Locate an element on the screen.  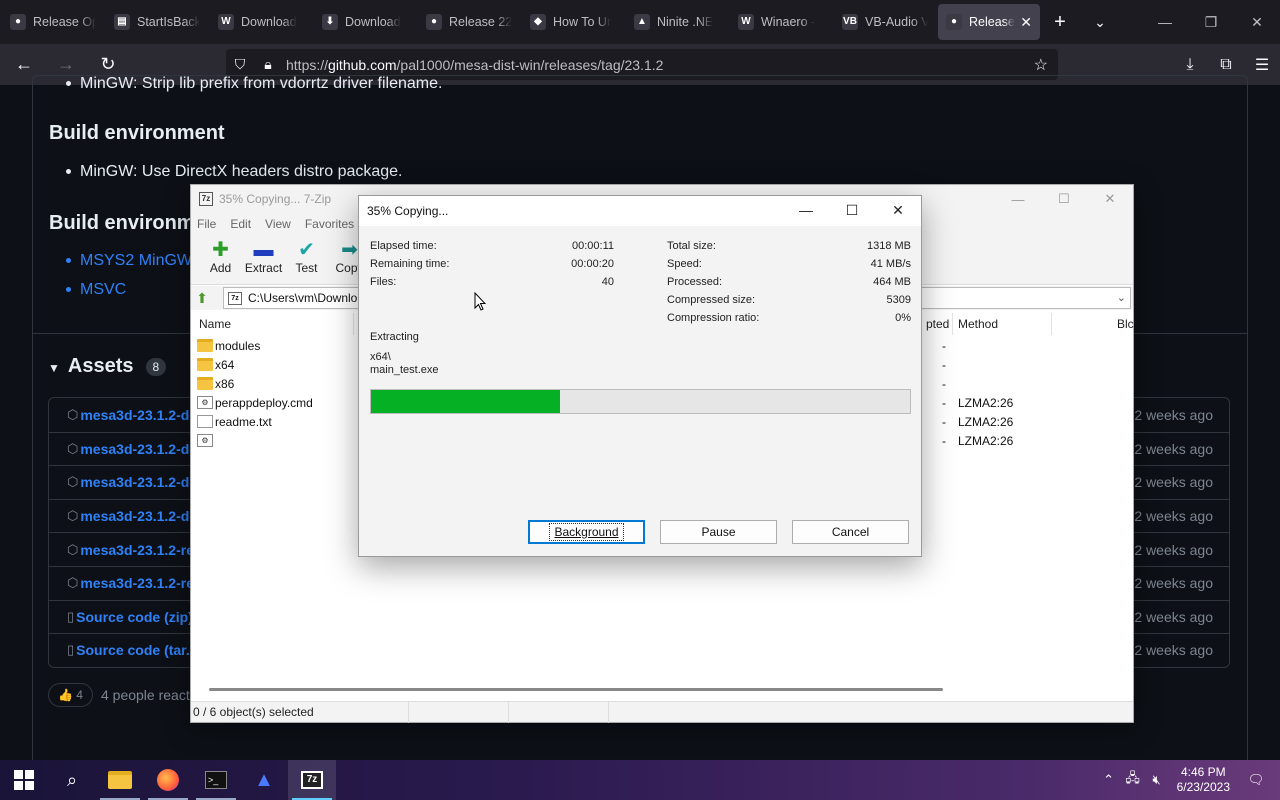
toolbar-label: Add is located at coordinates (220, 268).